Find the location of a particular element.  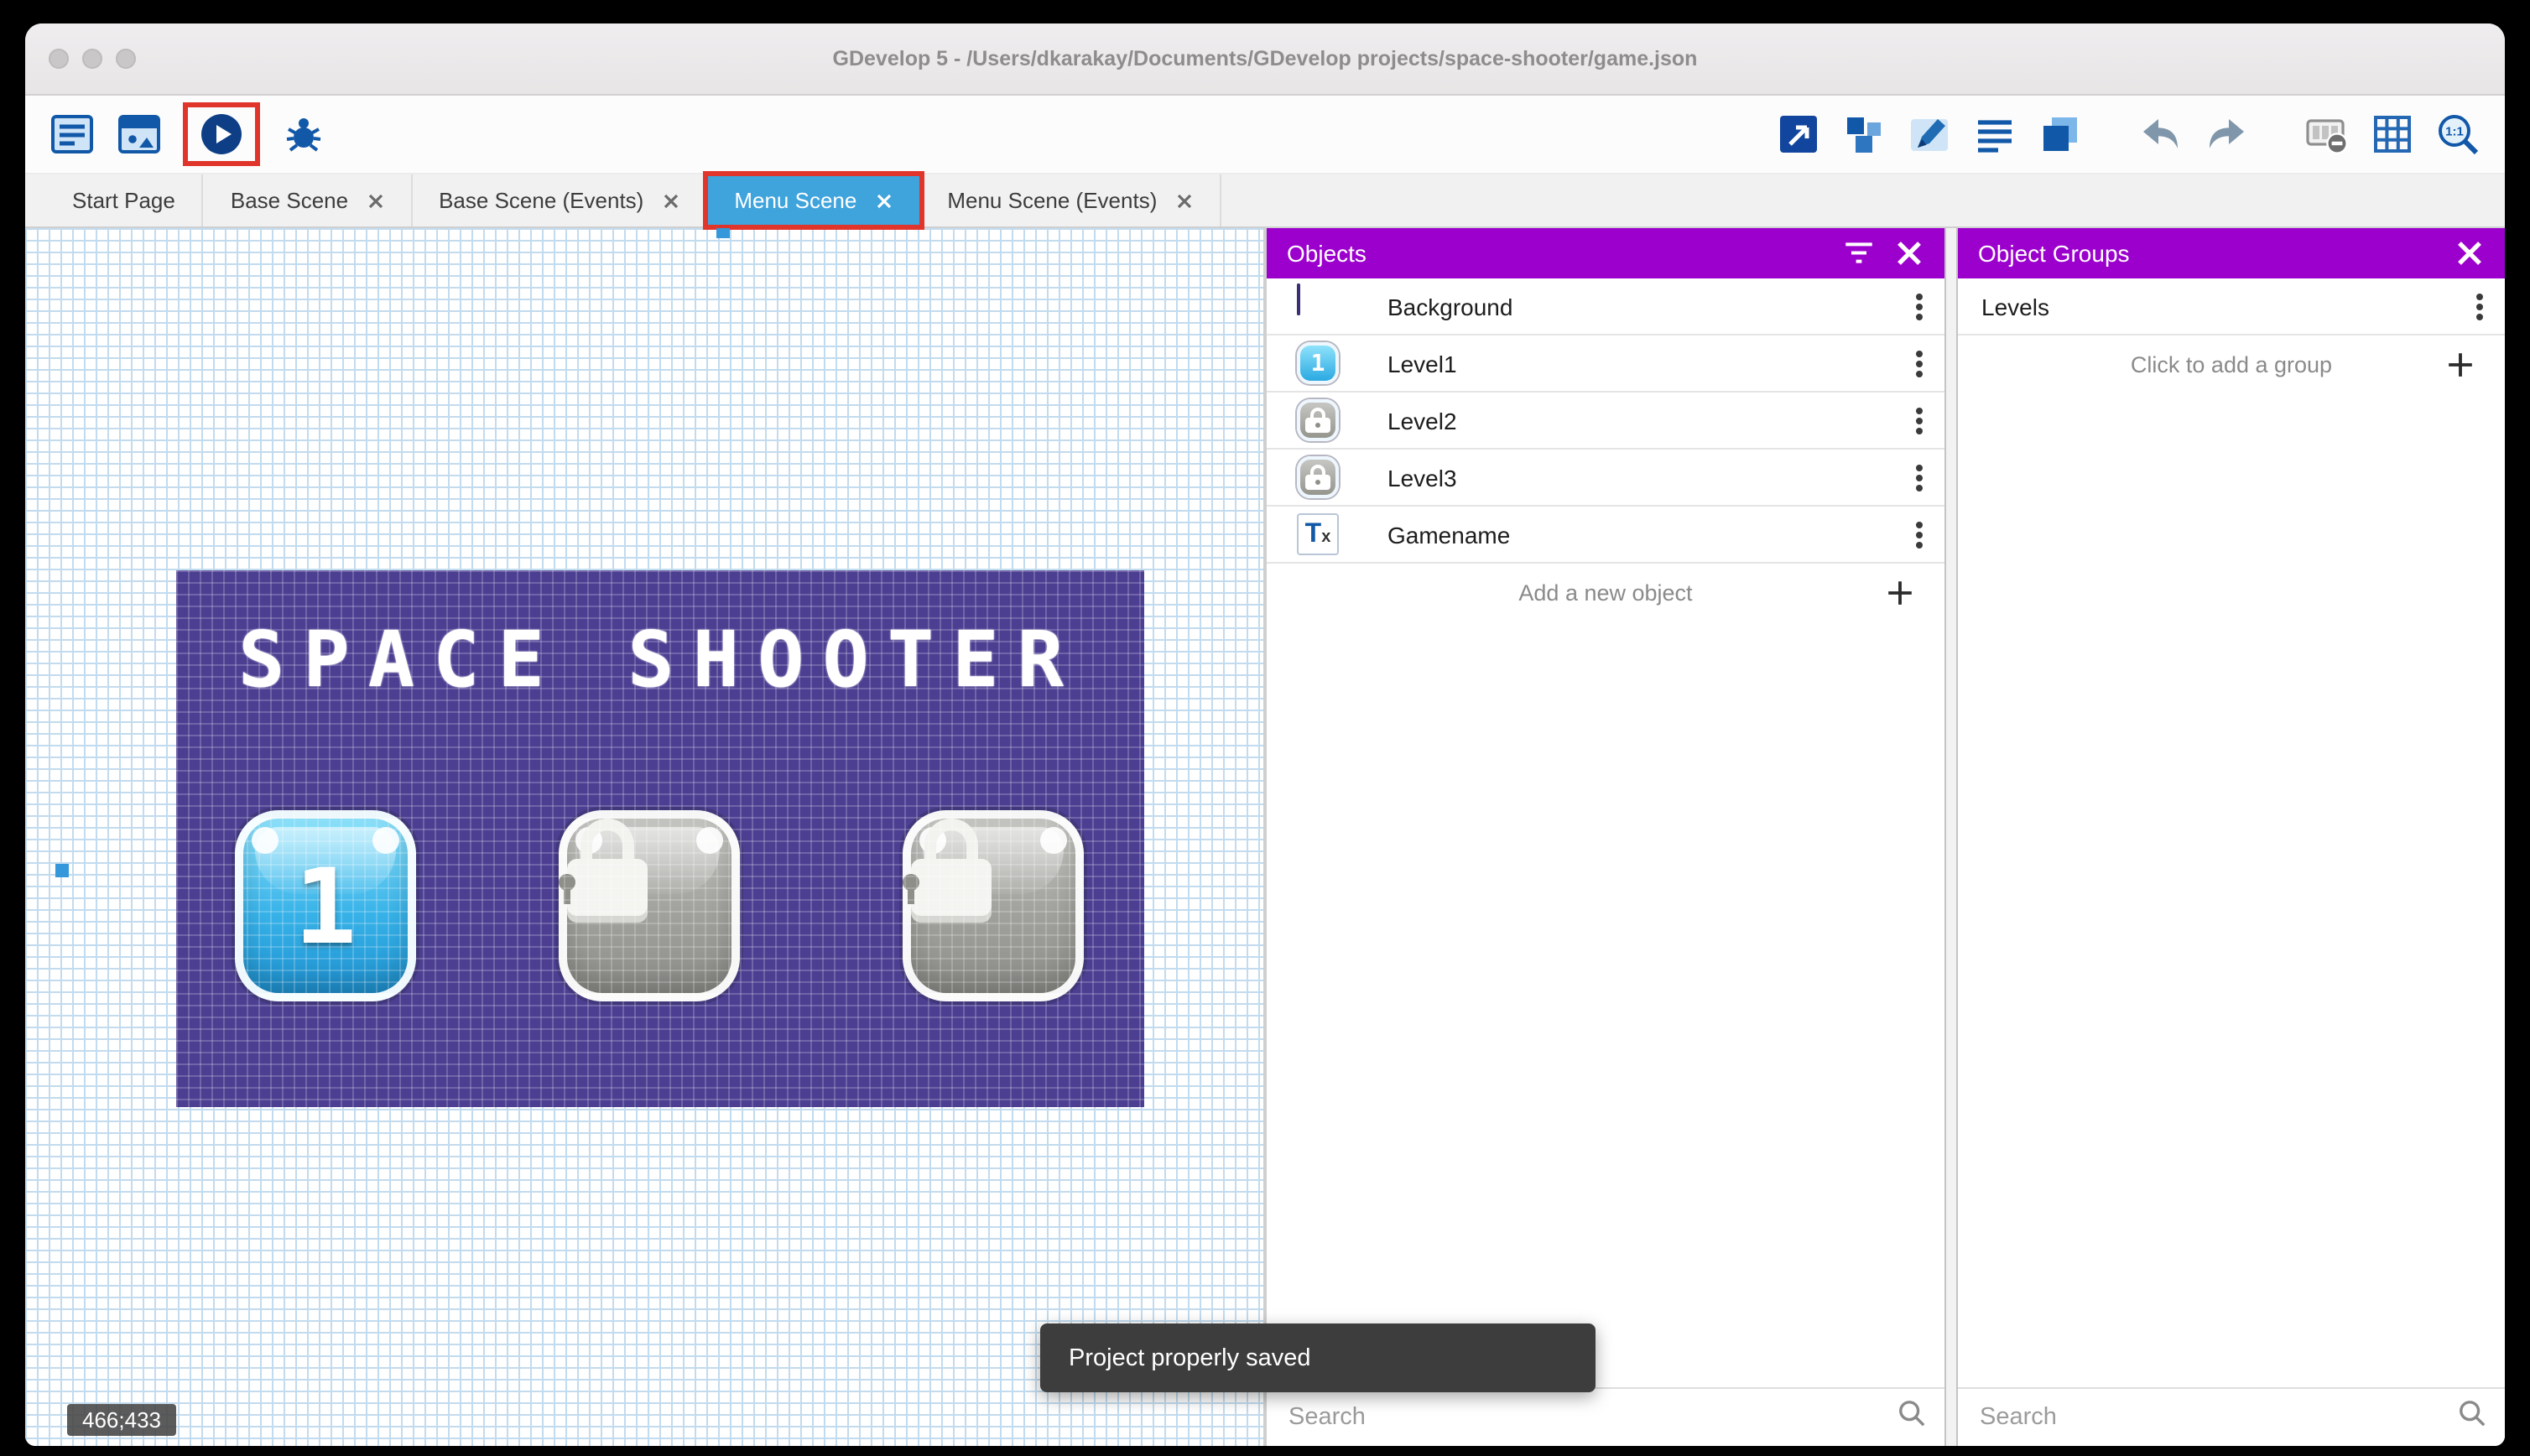

background-thumbnail is located at coordinates (1318, 305).